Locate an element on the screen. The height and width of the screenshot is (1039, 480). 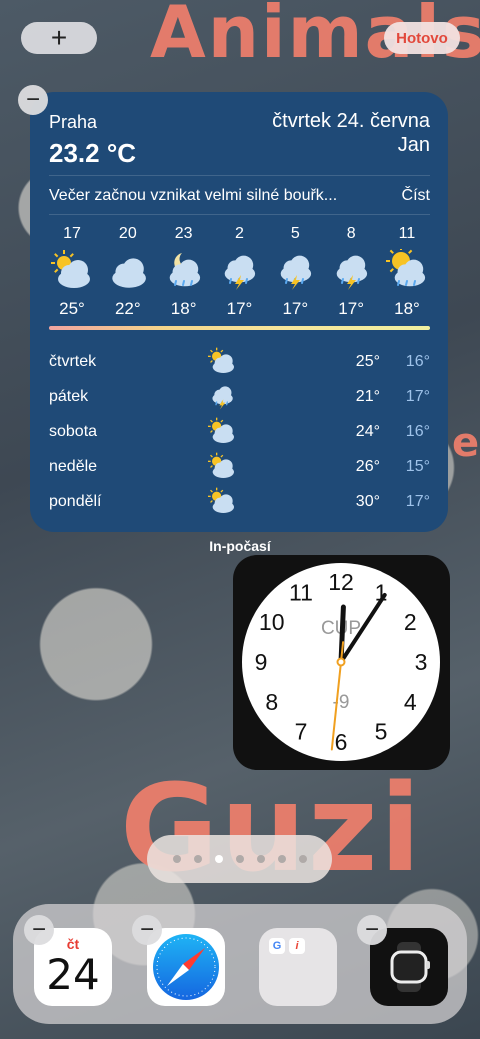
day-name: sobota is located at coordinates (73, 431).